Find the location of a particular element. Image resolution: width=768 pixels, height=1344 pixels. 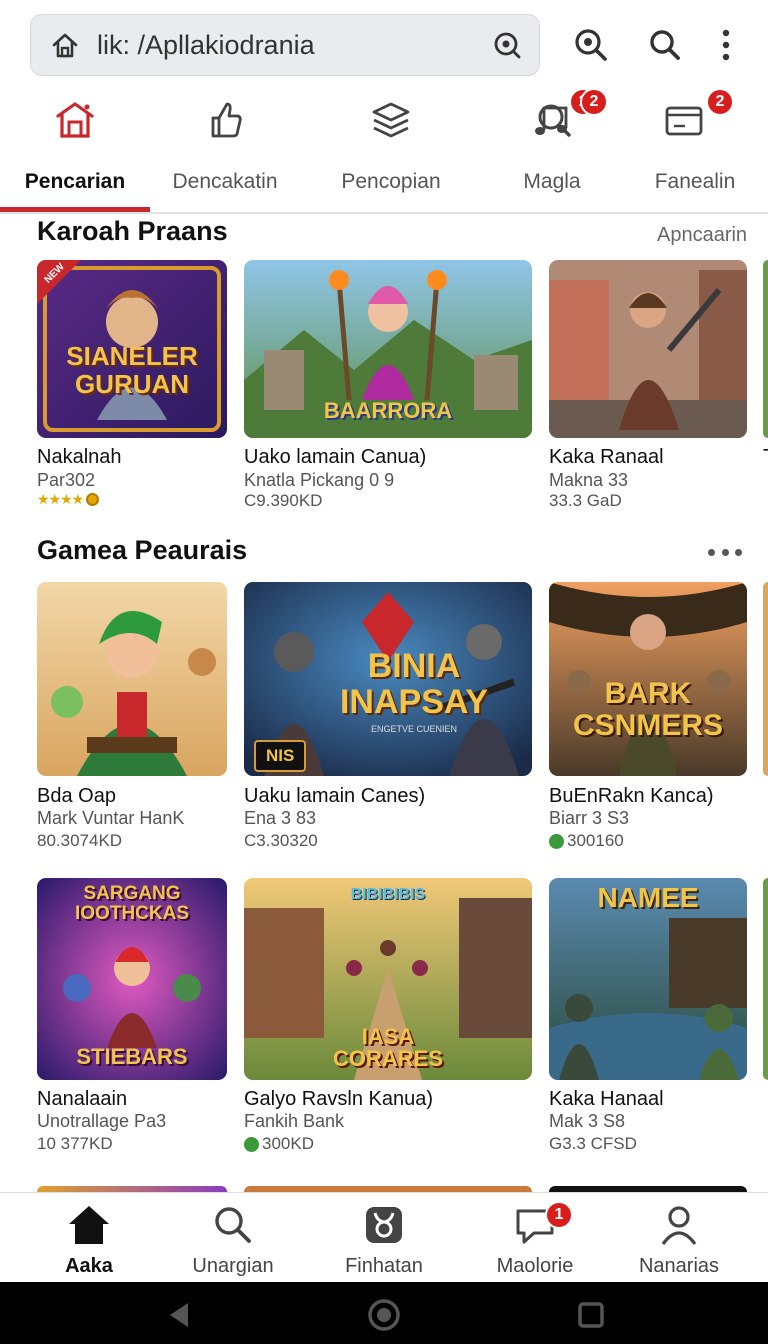

game-thumbnail: NAMEE is located at coordinates (648, 979).